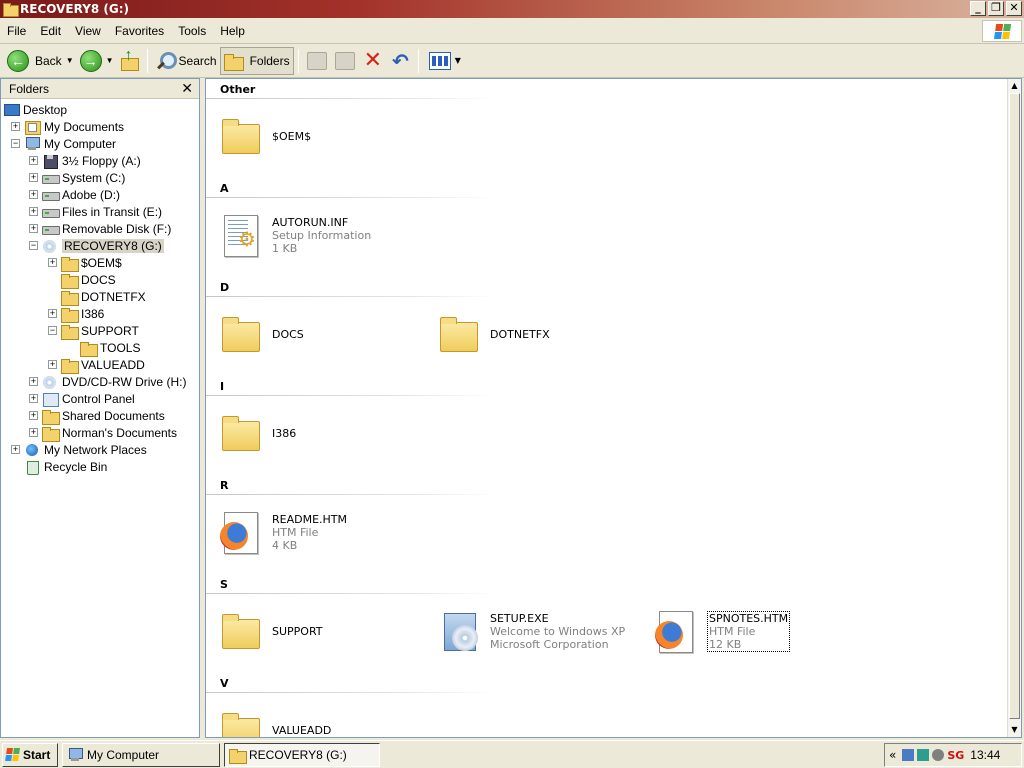 This screenshot has height=768, width=1024. Describe the element at coordinates (271, 631) in the screenshot. I see `file-item: SUPPORT` at that location.